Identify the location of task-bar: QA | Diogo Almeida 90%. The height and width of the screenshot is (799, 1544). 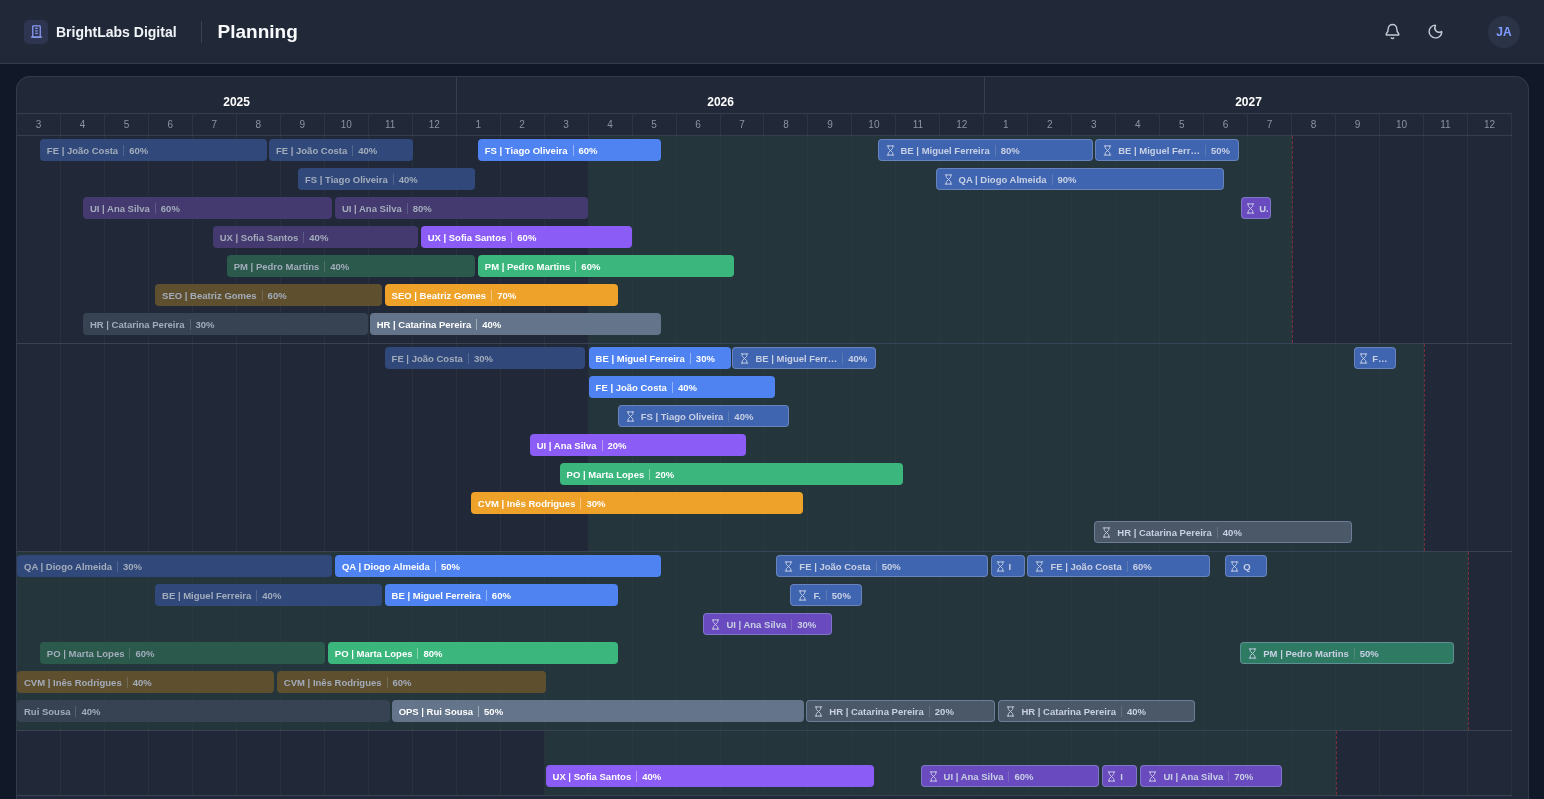
(1080, 179).